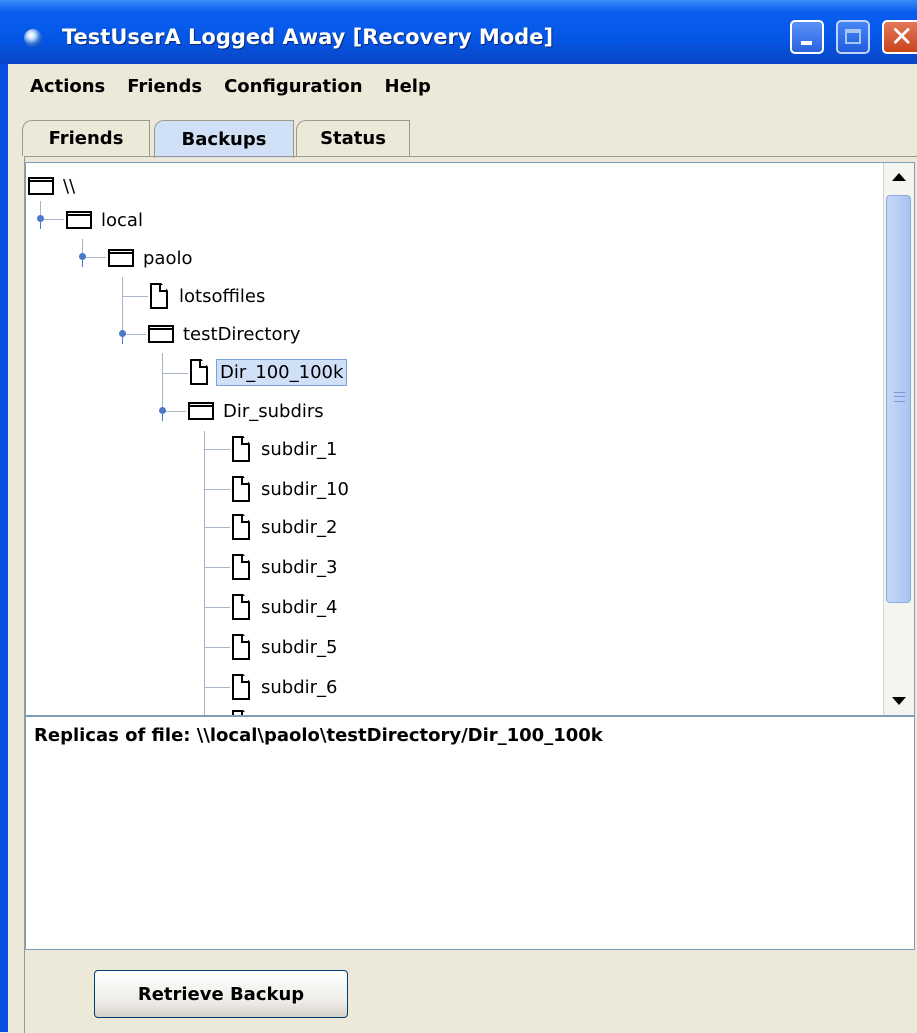 This screenshot has width=917, height=1033. Describe the element at coordinates (67, 86) in the screenshot. I see `menu-actions: Actions` at that location.